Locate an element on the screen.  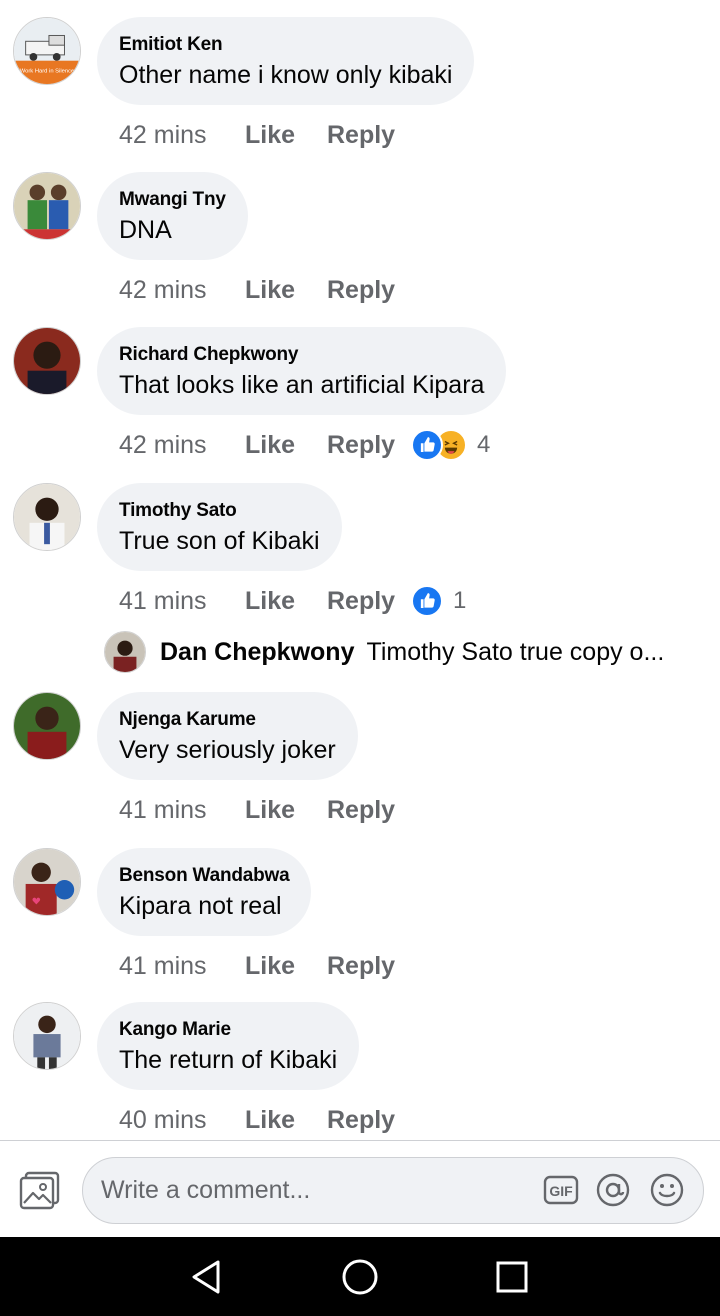
comment-actions: 40 mins Like Reply is located at coordinates (265, 1120).